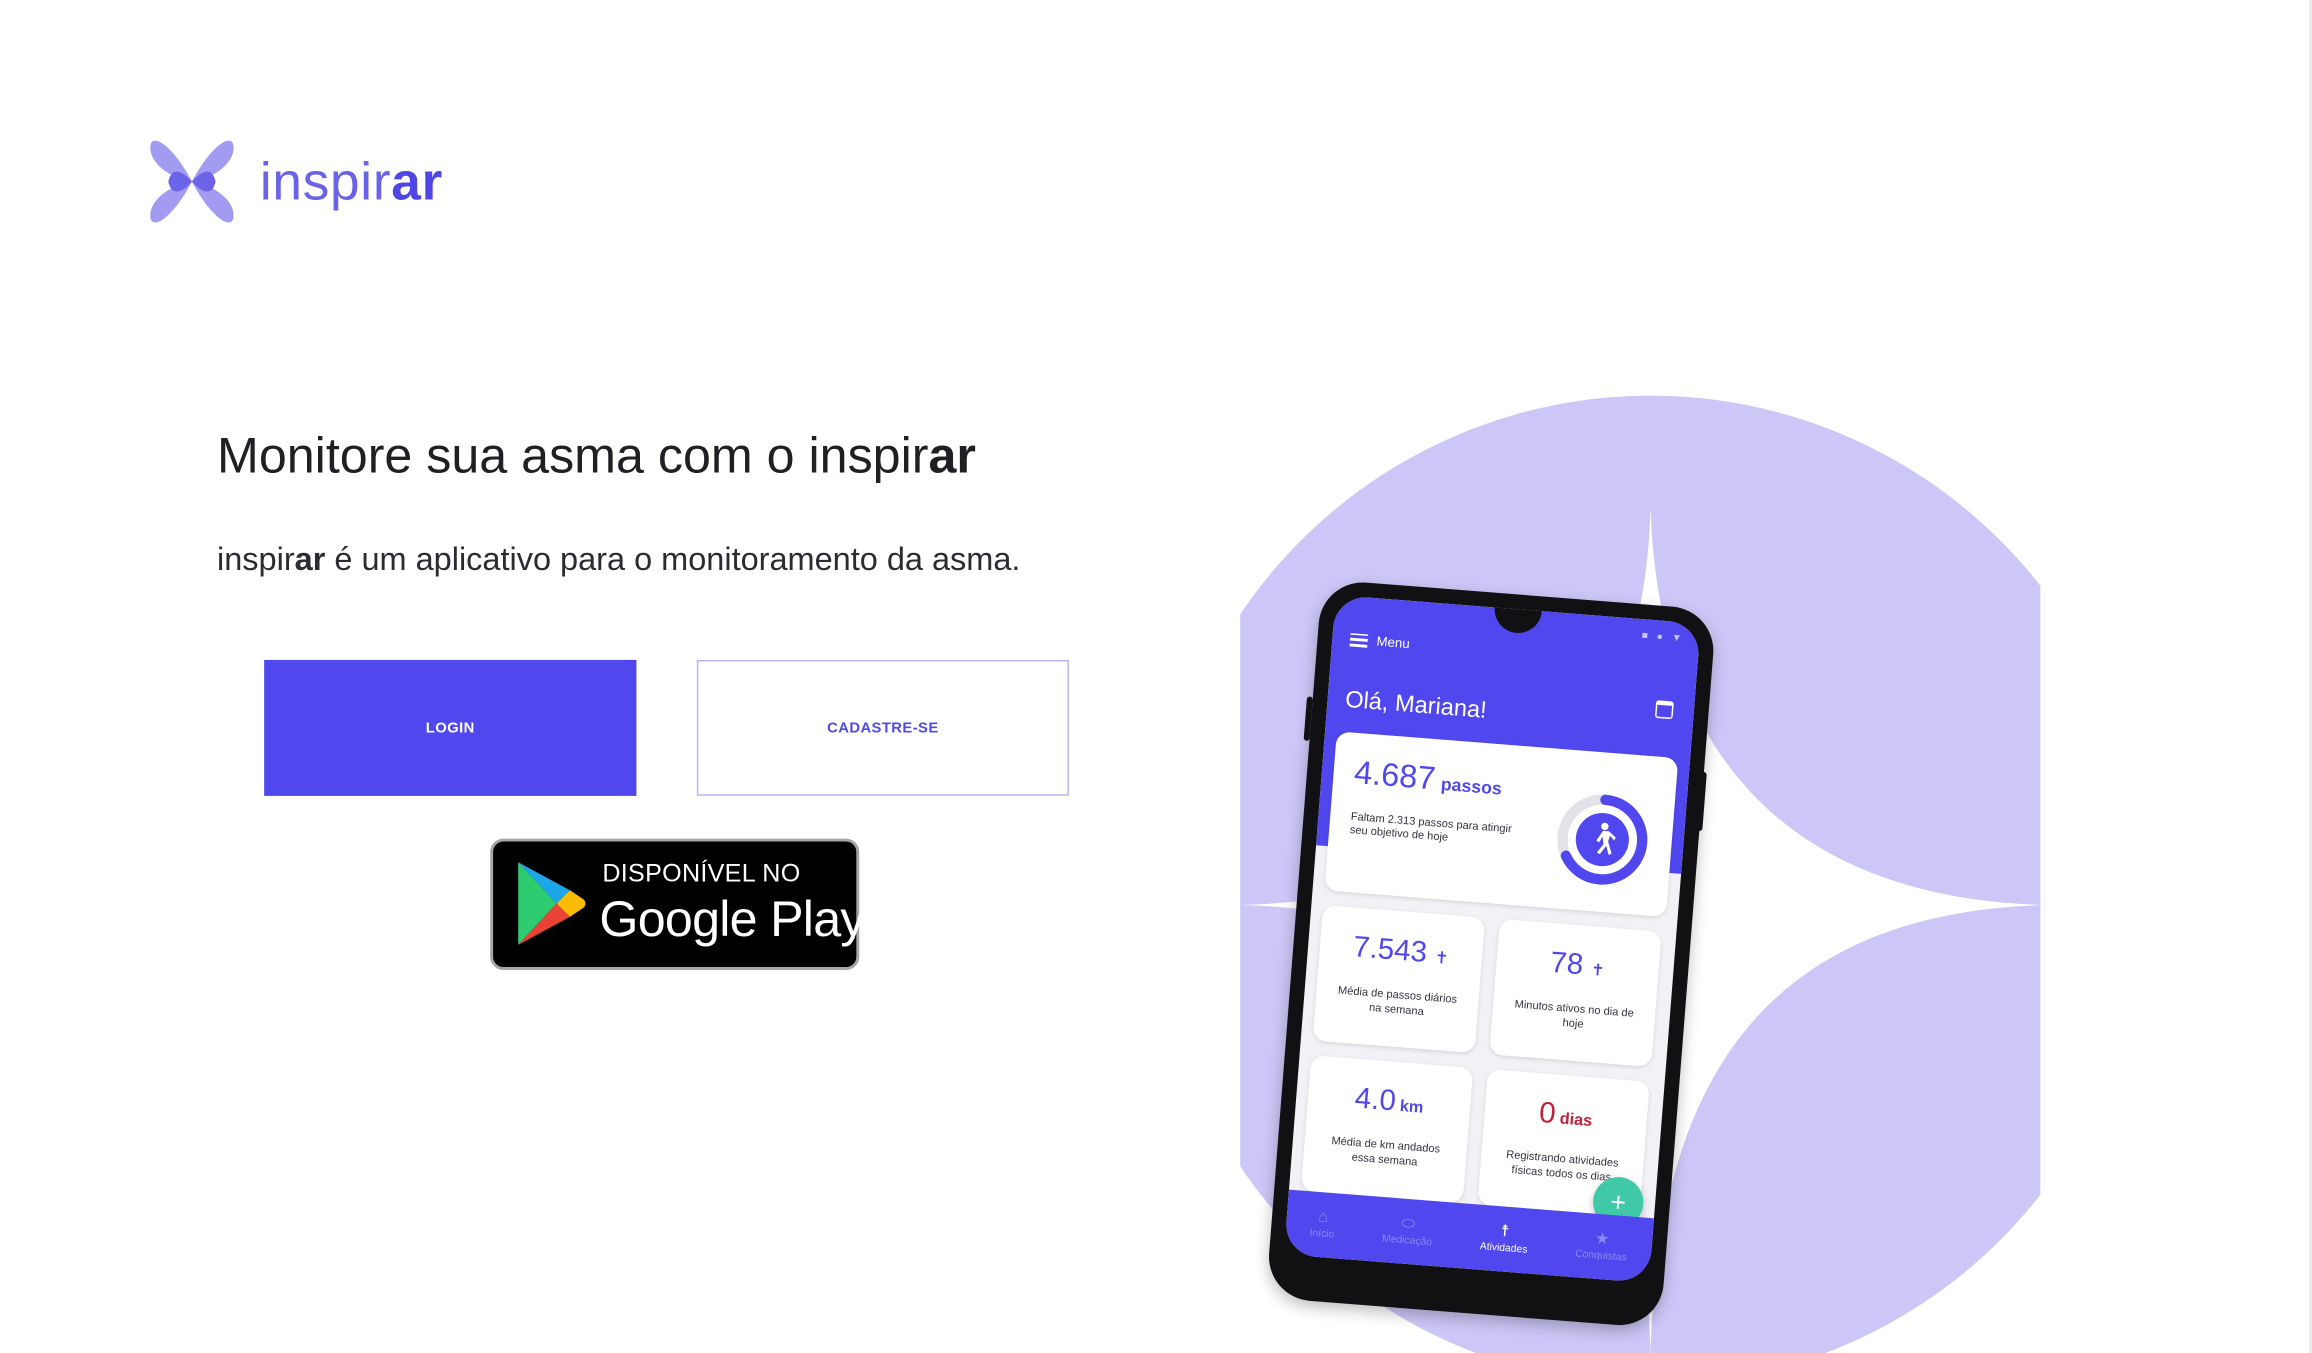  Describe the element at coordinates (192, 181) in the screenshot. I see `butterfly-logo-icon` at that location.